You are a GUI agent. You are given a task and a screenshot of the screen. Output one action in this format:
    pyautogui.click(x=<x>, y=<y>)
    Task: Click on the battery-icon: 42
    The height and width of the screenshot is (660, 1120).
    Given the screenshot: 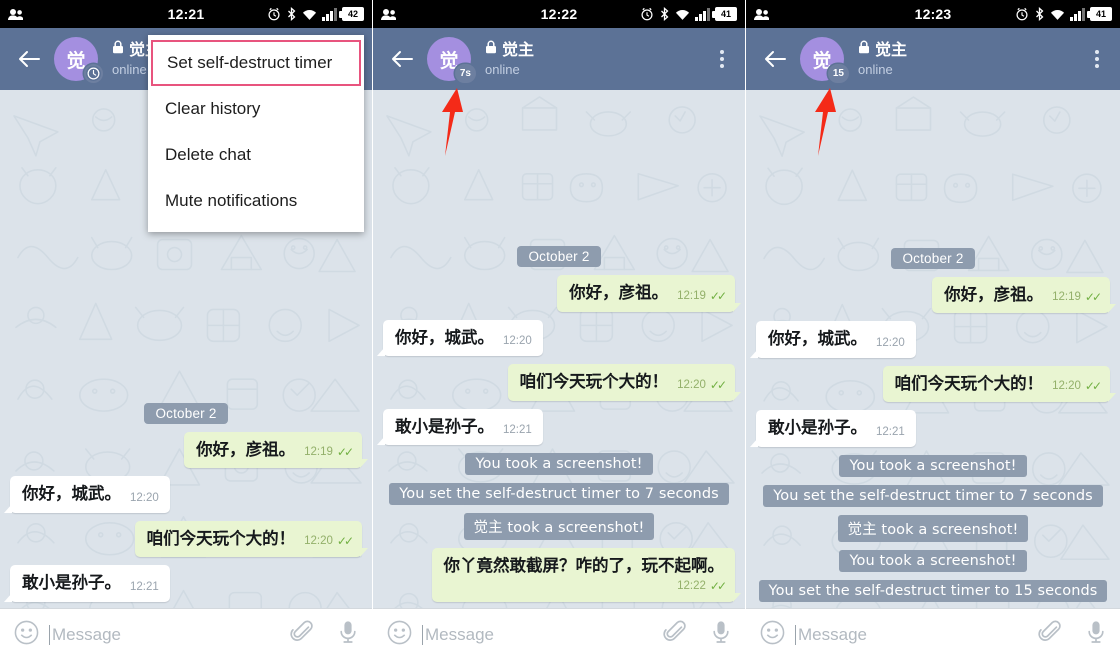 What is the action you would take?
    pyautogui.click(x=351, y=14)
    